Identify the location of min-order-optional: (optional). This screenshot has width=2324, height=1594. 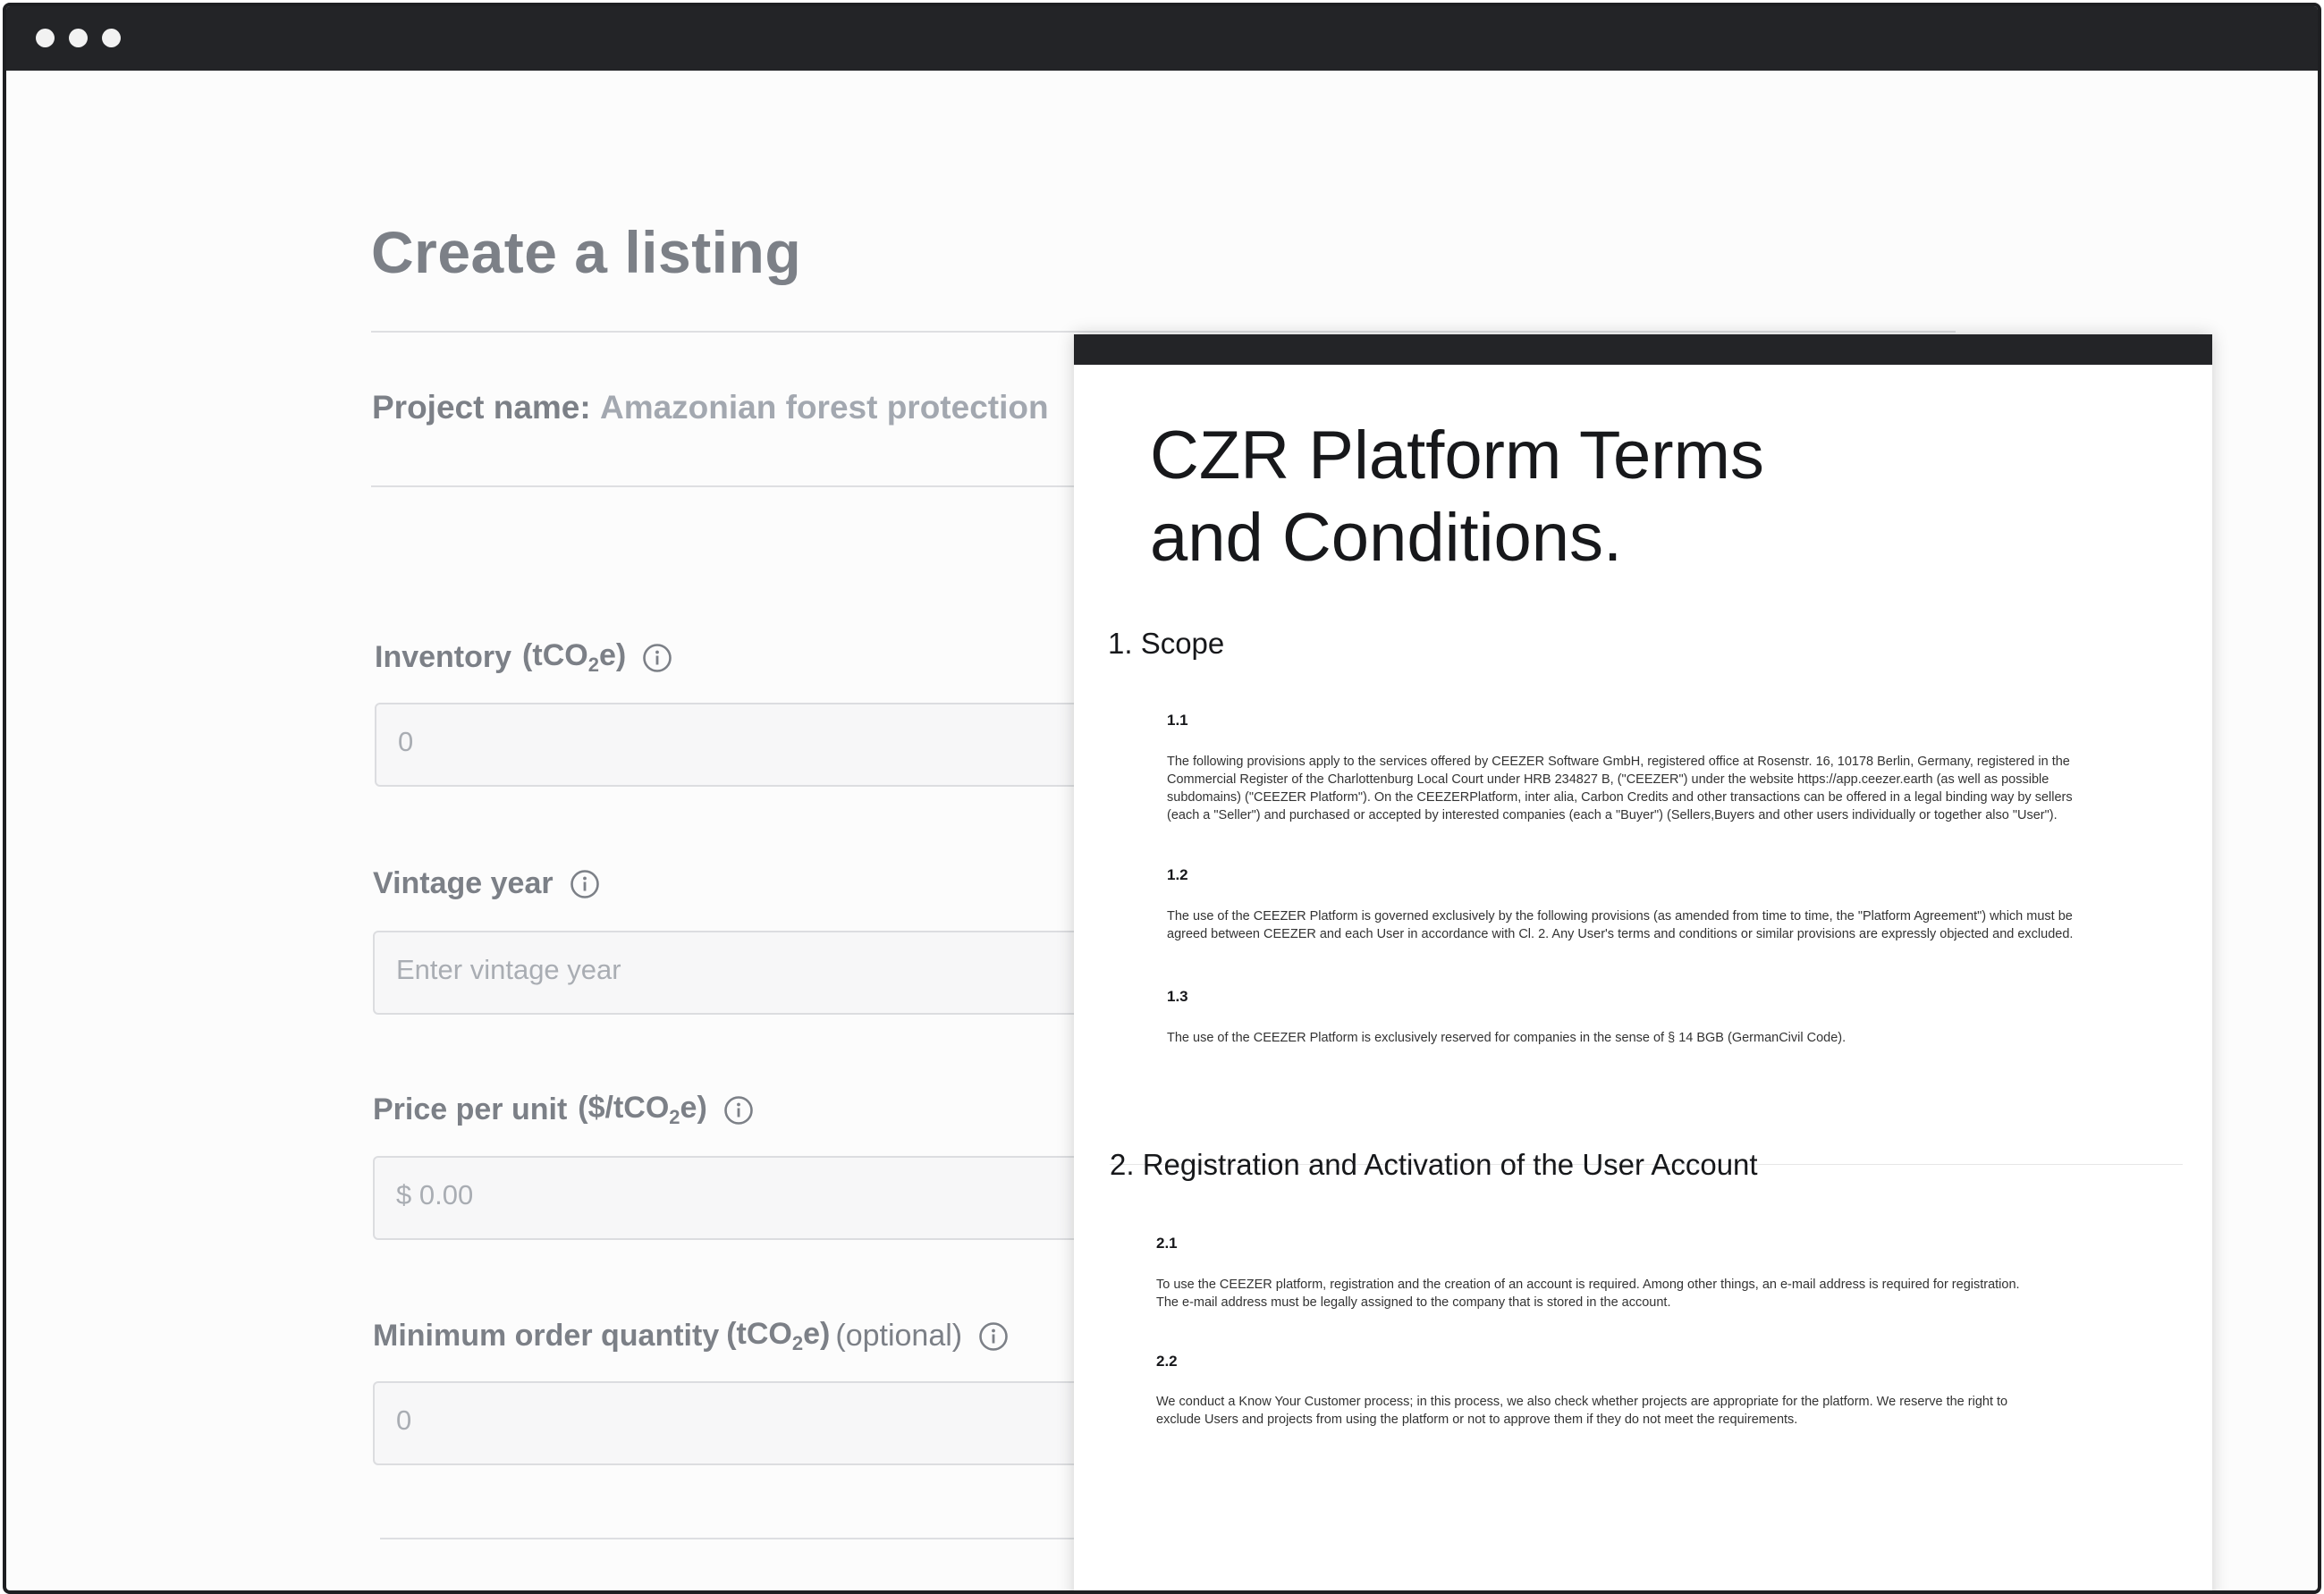
(899, 1336).